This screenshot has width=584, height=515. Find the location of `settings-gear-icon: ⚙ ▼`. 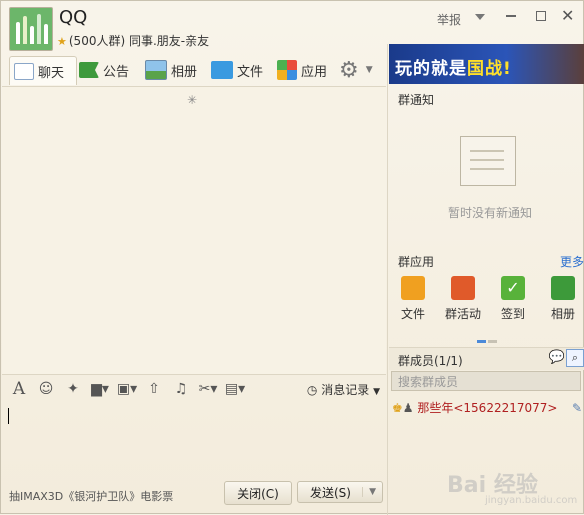

settings-gear-icon: ⚙ ▼ is located at coordinates (356, 70).